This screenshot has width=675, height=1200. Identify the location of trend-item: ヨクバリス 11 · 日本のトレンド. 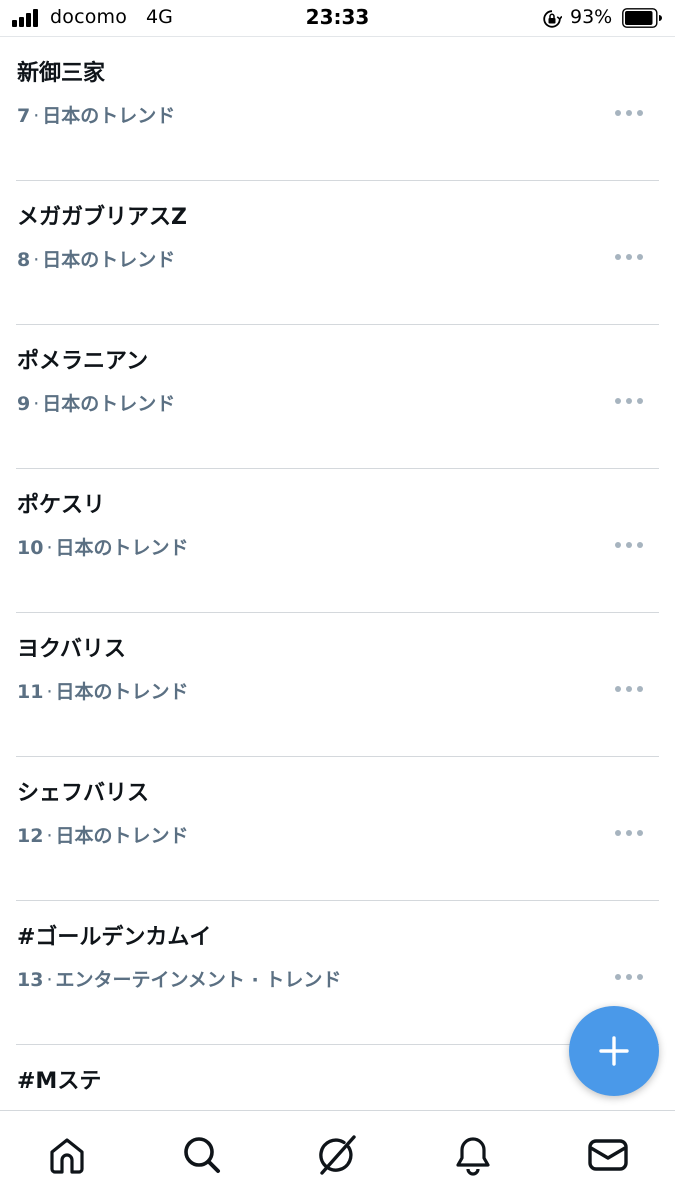
(337, 685).